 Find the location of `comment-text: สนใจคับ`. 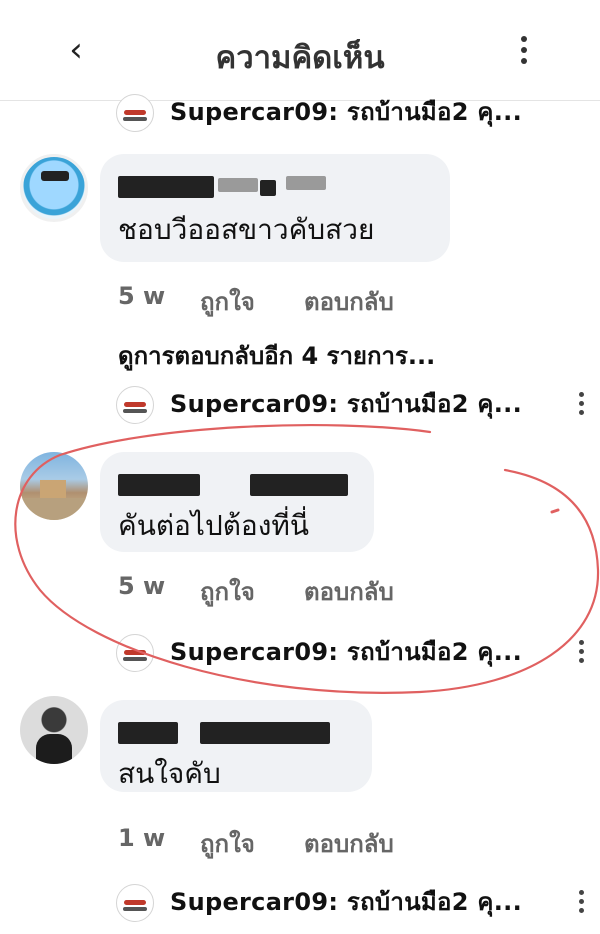

comment-text: สนใจคับ is located at coordinates (169, 773).